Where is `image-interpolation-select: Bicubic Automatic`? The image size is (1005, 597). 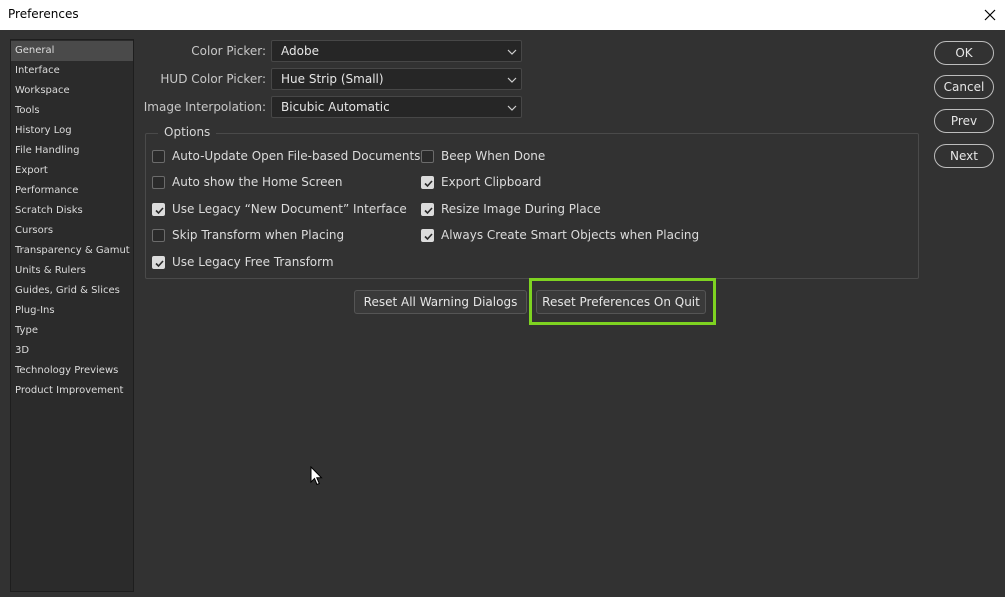 image-interpolation-select: Bicubic Automatic is located at coordinates (396, 107).